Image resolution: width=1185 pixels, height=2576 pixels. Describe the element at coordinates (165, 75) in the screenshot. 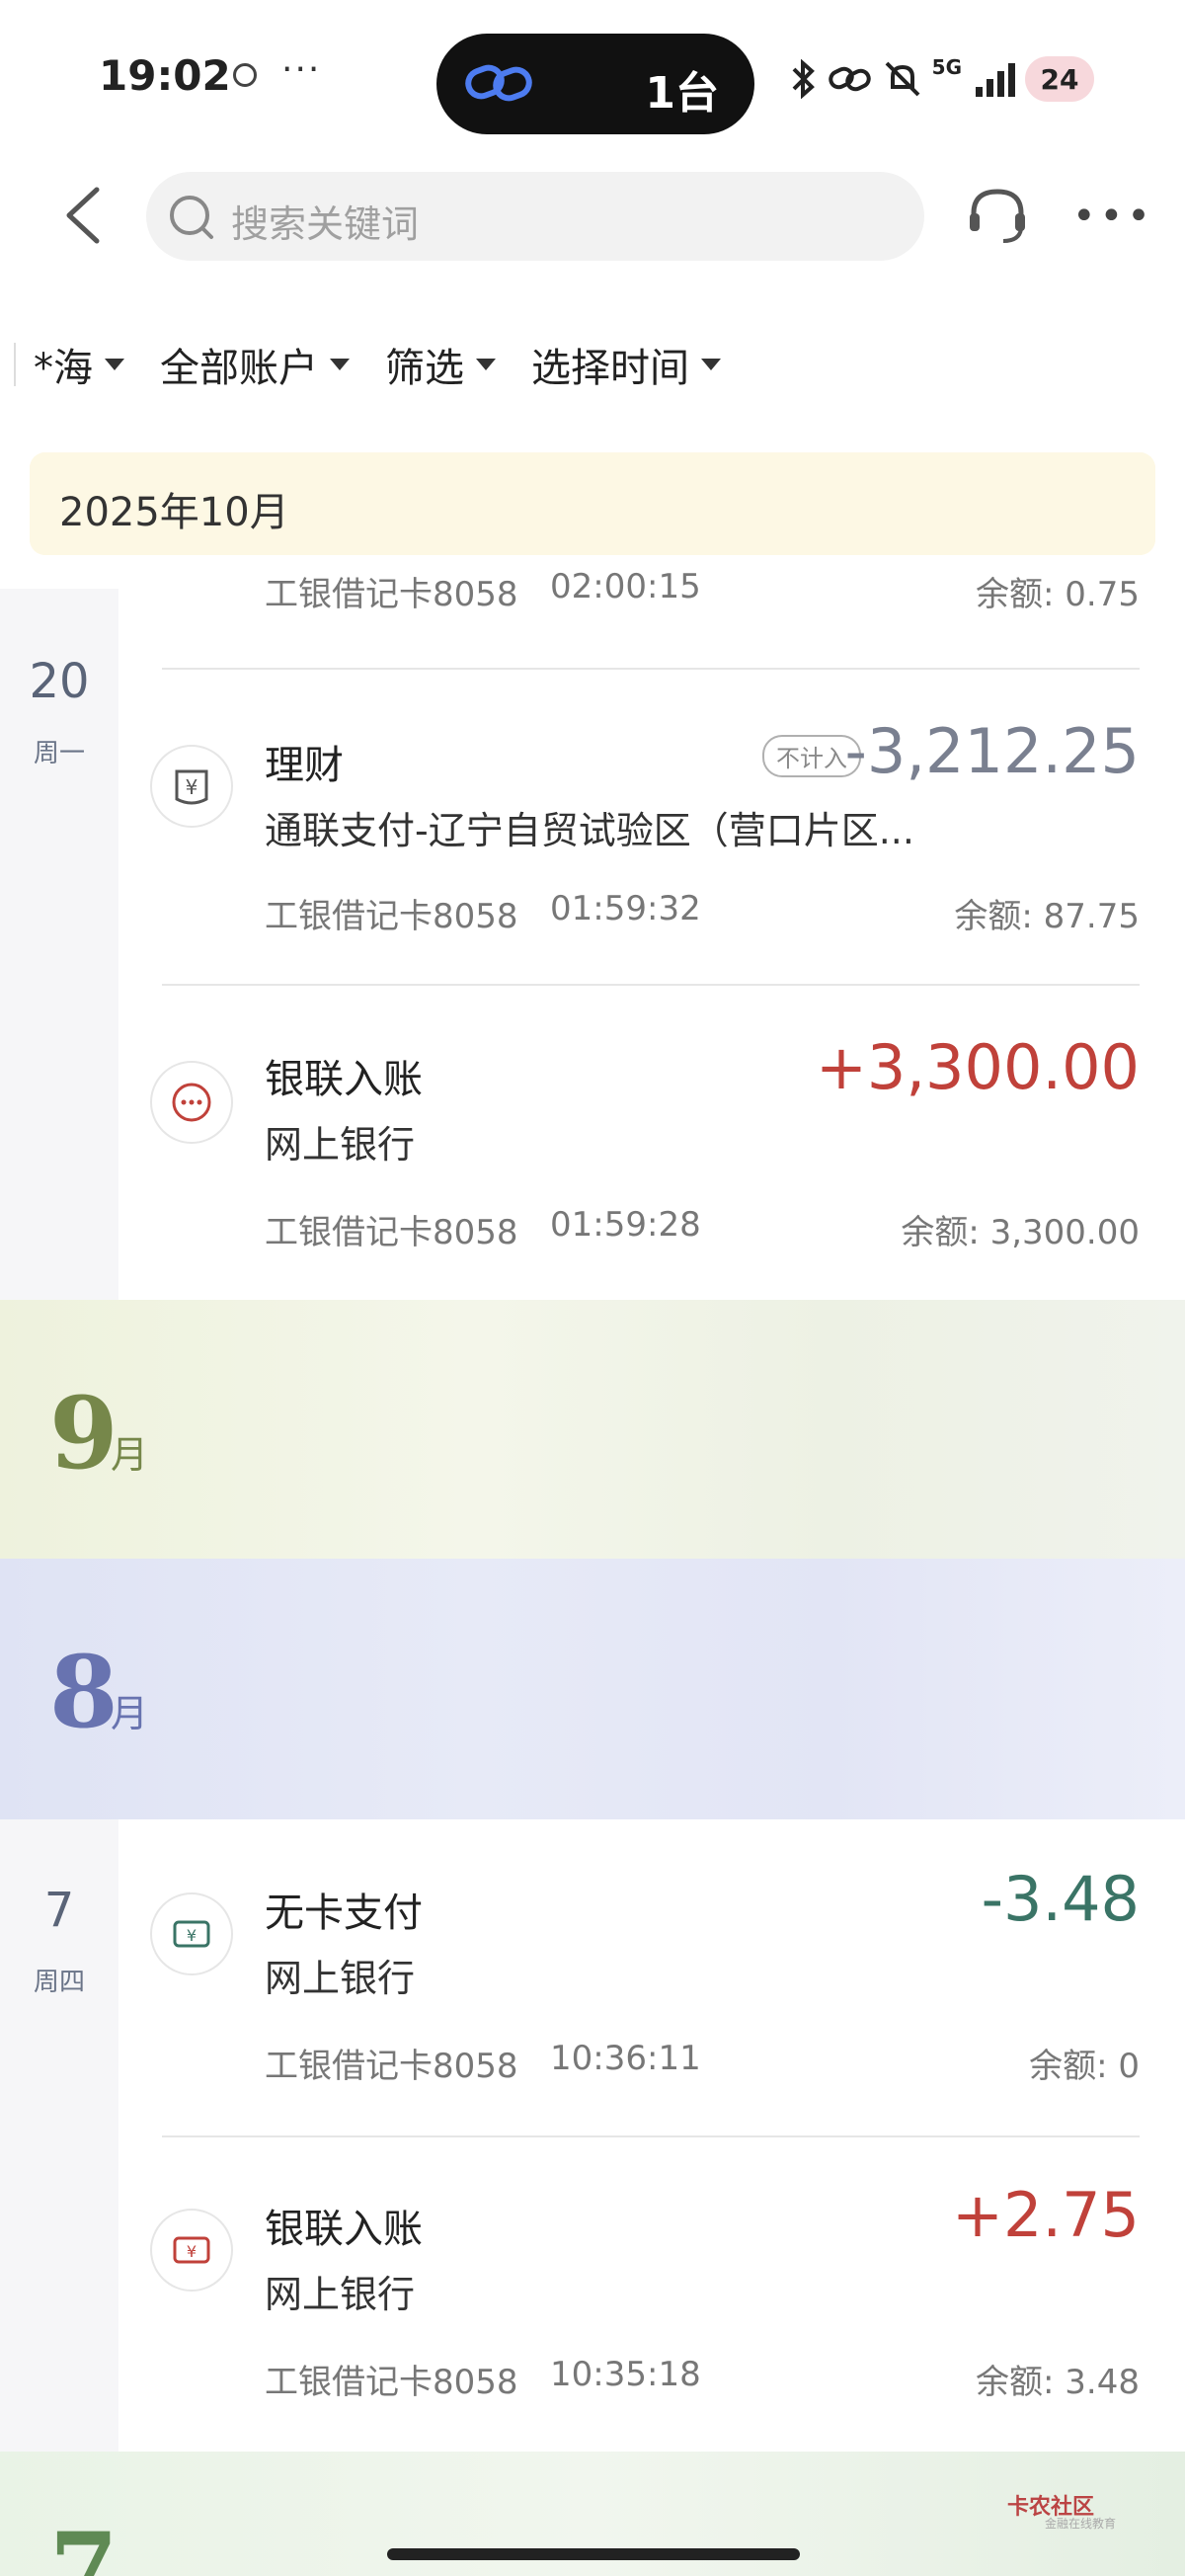

I see `status-time: 19:02` at that location.